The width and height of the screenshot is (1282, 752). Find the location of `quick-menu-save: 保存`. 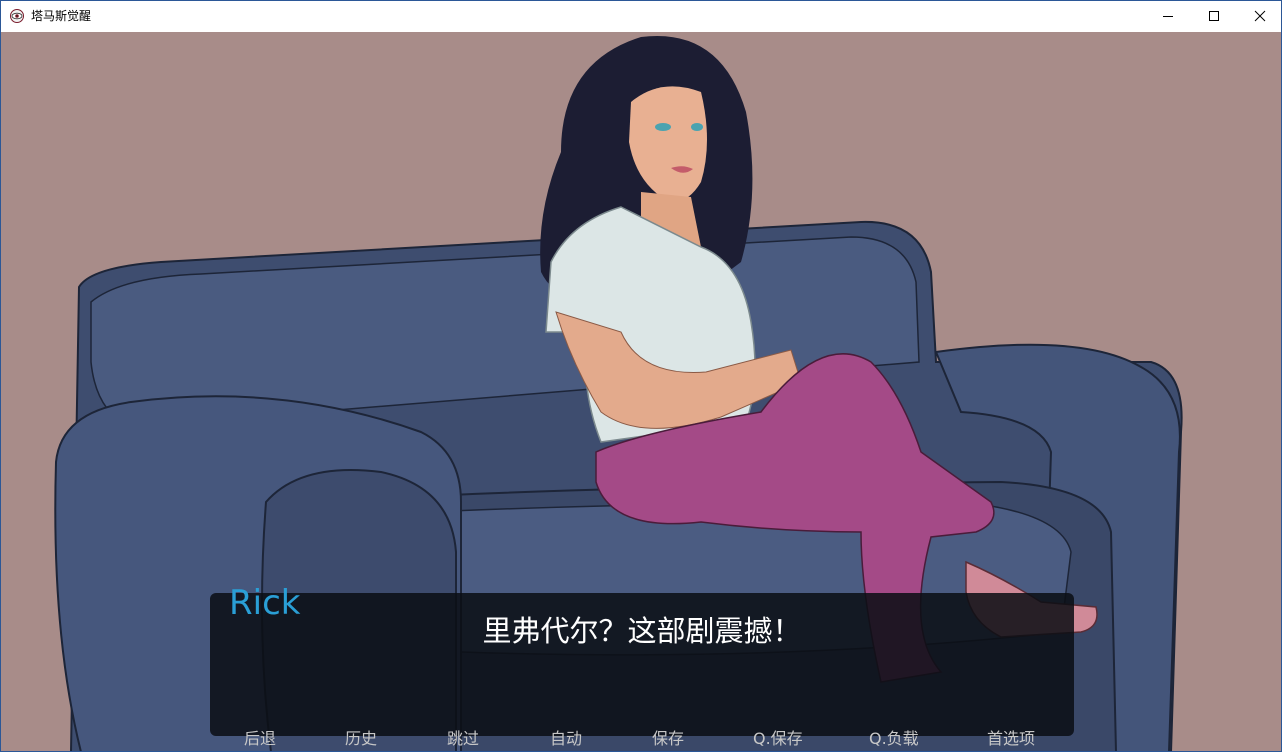

quick-menu-save: 保存 is located at coordinates (668, 739).